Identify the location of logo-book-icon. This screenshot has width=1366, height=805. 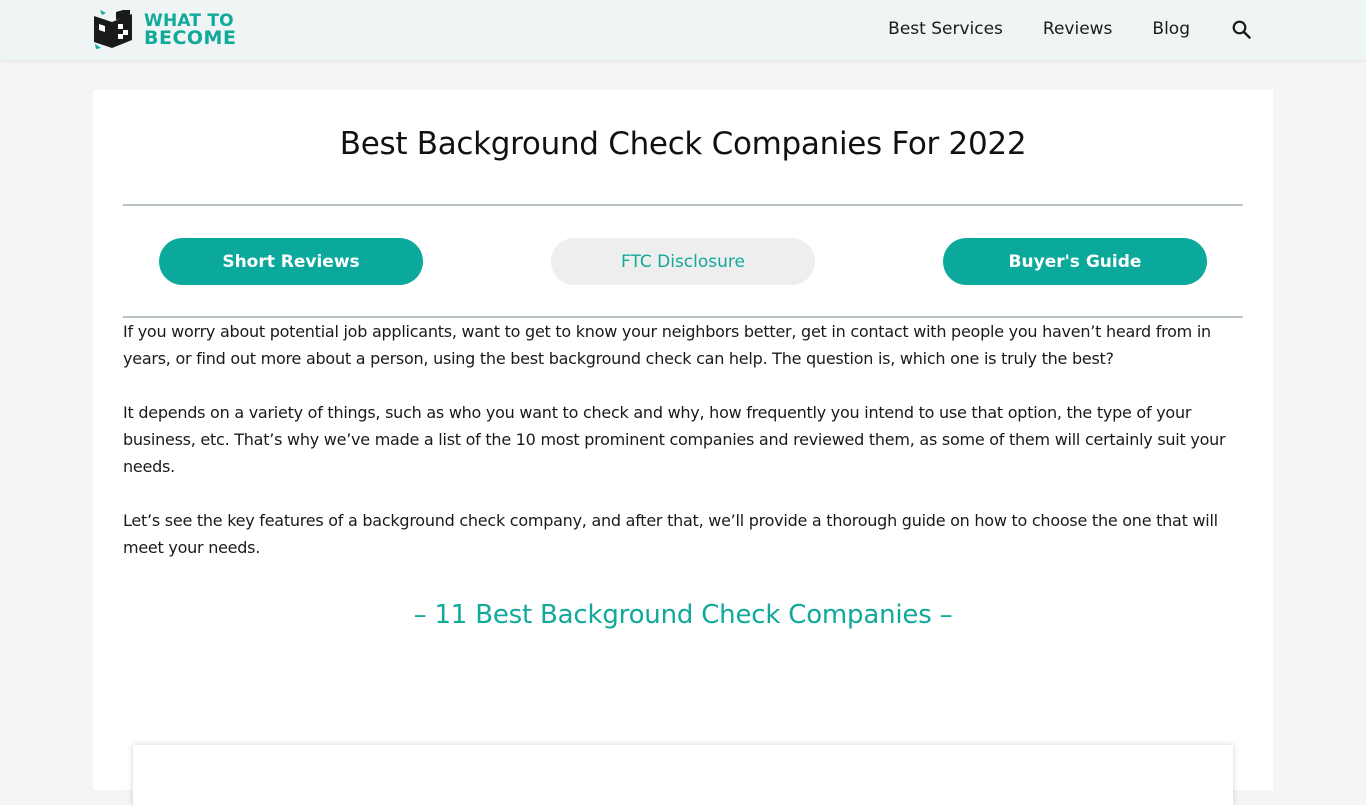
(113, 29).